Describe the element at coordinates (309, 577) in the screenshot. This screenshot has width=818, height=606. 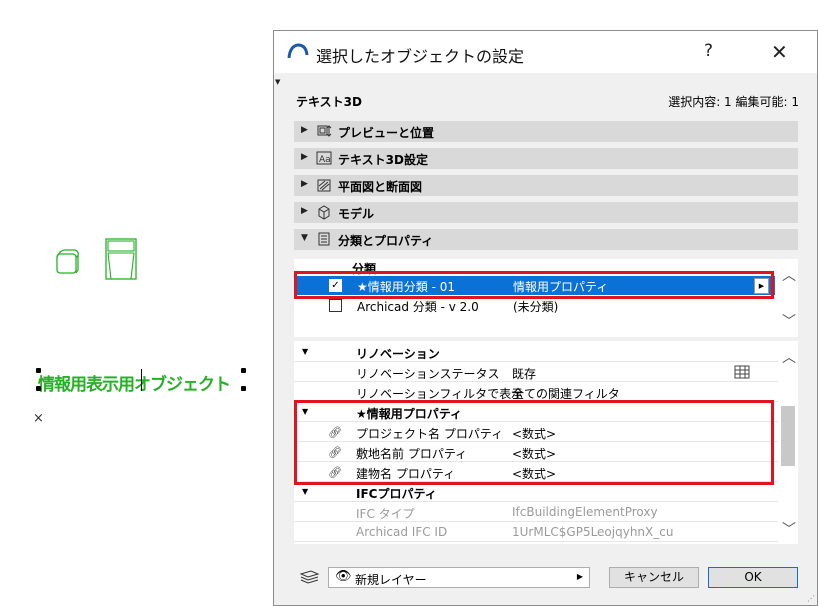
I see `layer-icon` at that location.